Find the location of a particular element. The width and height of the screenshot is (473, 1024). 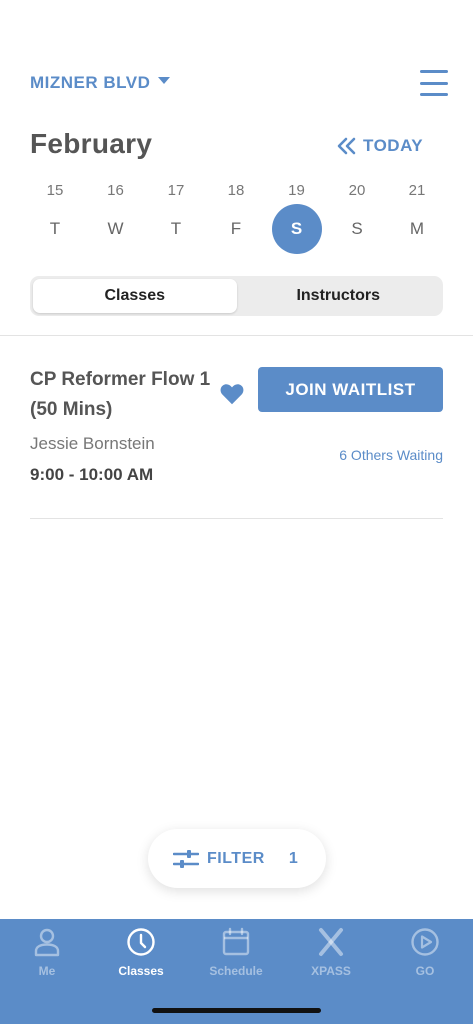

view-segmented-control: Classes Instructors is located at coordinates (236, 296).